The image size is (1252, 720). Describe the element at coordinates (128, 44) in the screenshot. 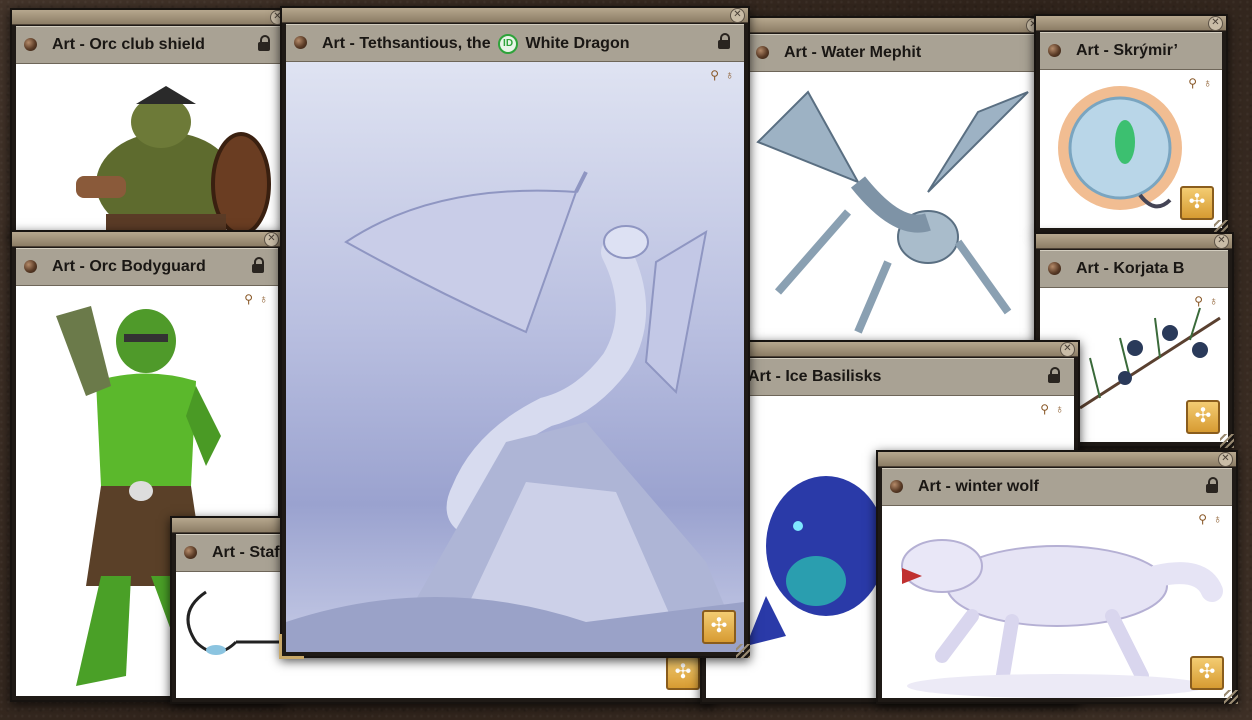

I see `window-title: Art - Orc club shield` at that location.